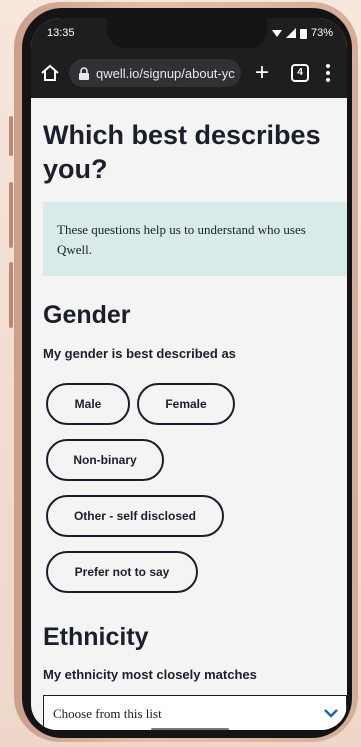 The height and width of the screenshot is (747, 361). I want to click on home-indicator, so click(190, 729).